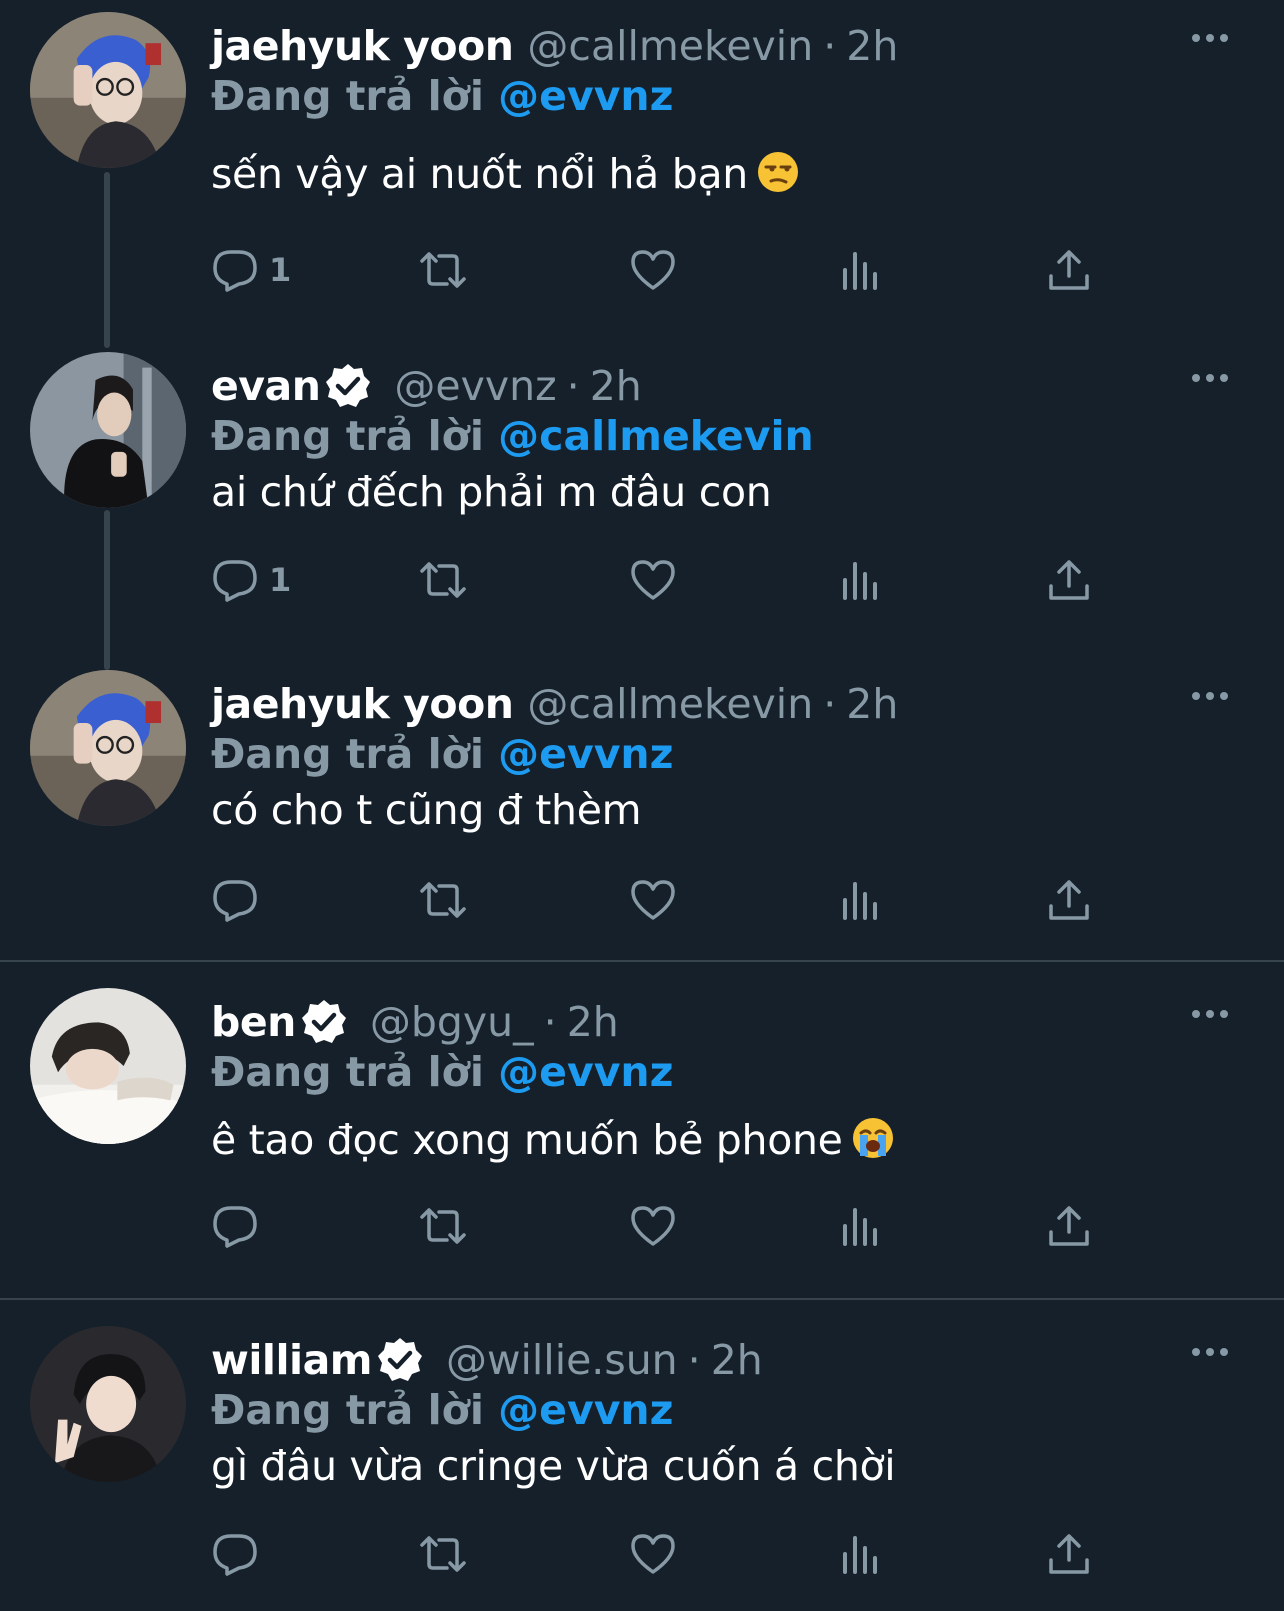 Image resolution: width=1284 pixels, height=1611 pixels. What do you see at coordinates (266, 386) in the screenshot?
I see `display-name: evan` at bounding box center [266, 386].